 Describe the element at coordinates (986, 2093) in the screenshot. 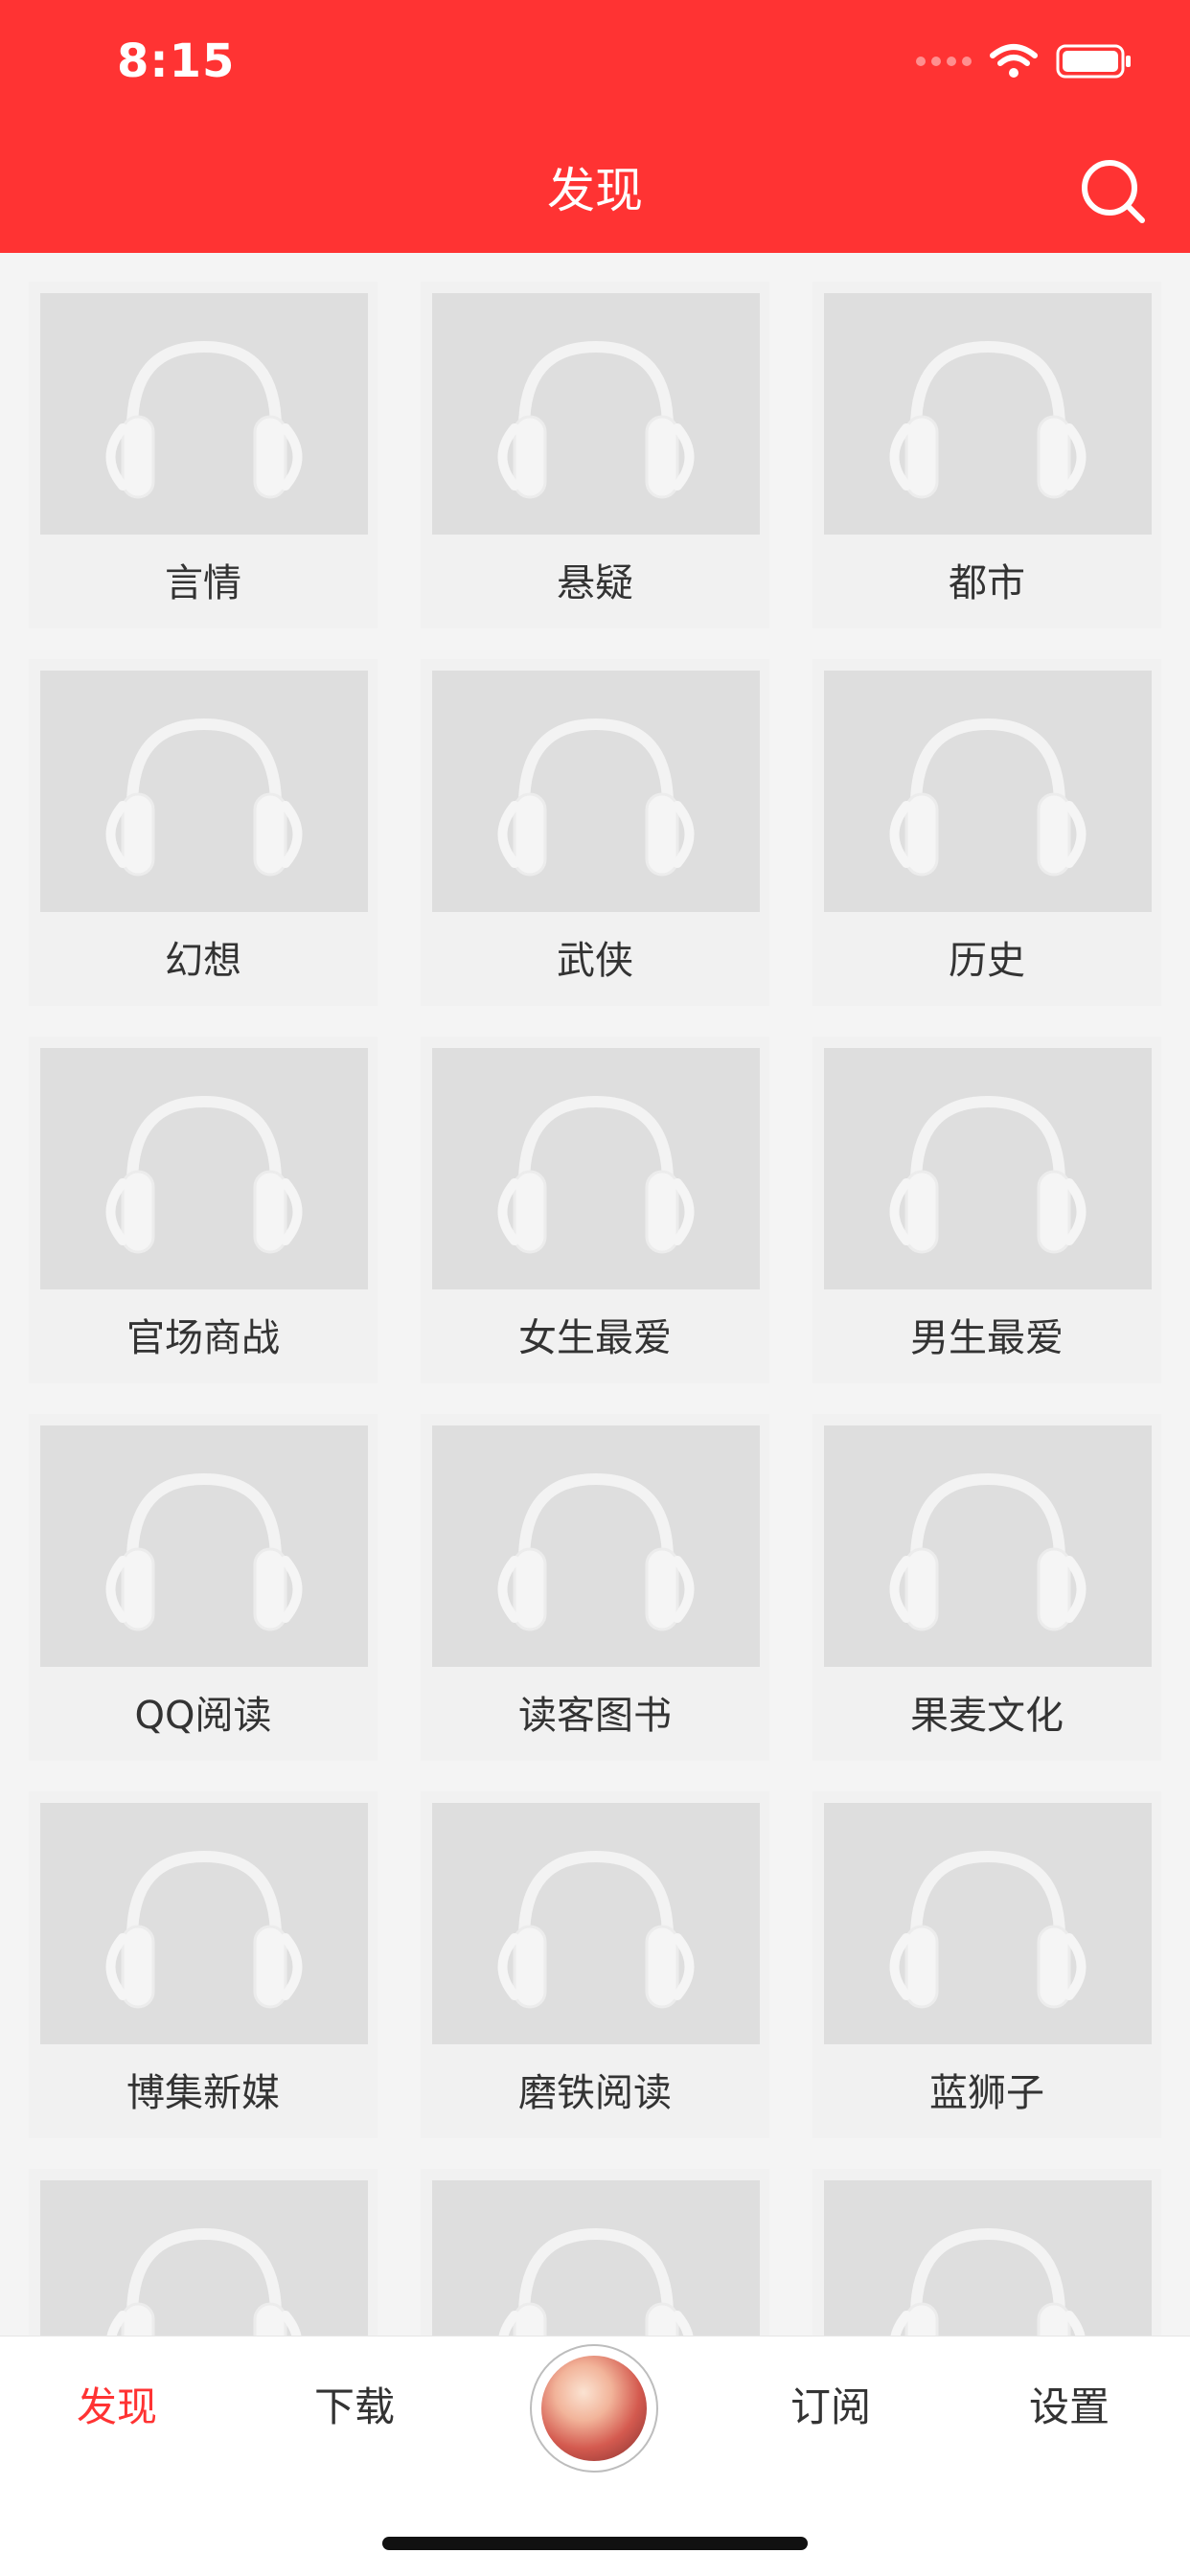

I see `category-label: 蓝狮子` at that location.